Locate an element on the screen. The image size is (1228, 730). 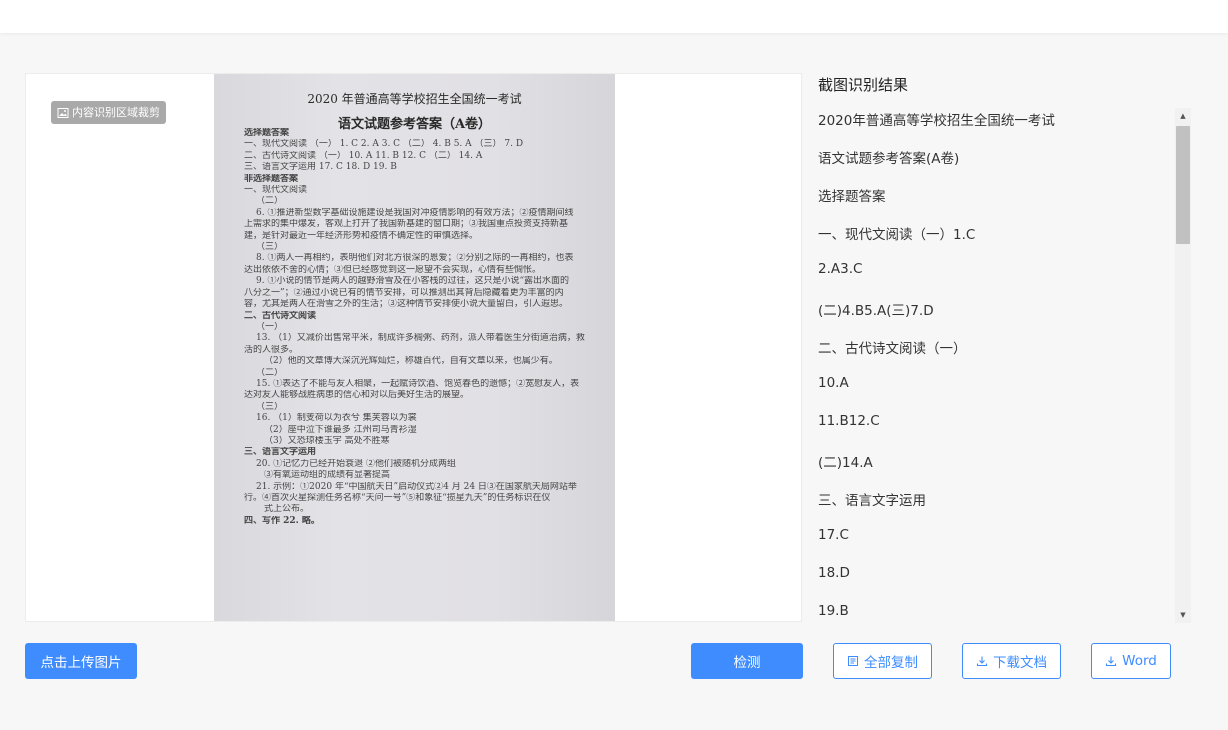
paper-line: （3）又恐琼楼玉宇 高处不胜寒 is located at coordinates (327, 440).